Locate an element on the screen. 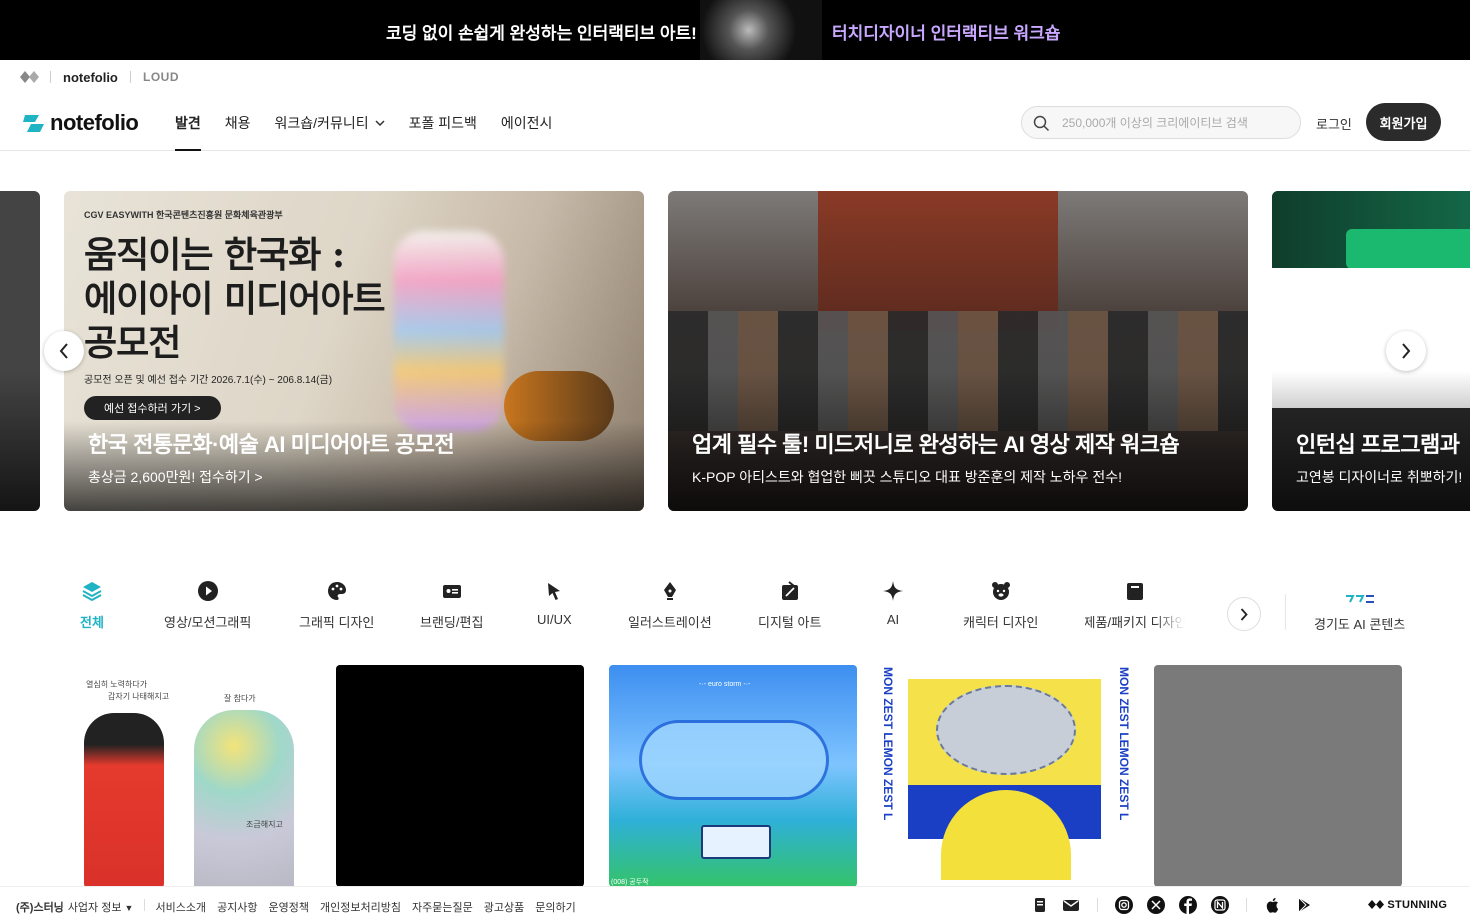 This screenshot has height=923, width=1470. stunning-brand-label: STUNNING is located at coordinates (1417, 905).